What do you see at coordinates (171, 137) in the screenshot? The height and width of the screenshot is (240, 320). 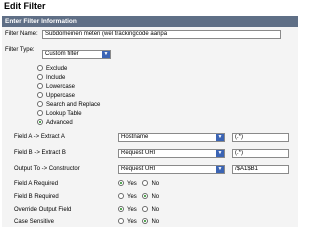 I see `field-a-select: Hostname ▼` at bounding box center [171, 137].